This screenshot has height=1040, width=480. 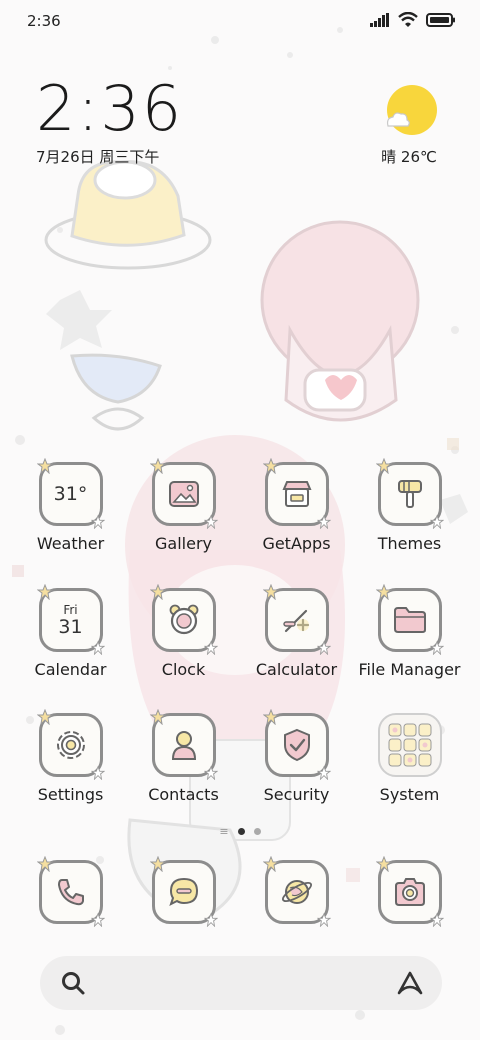 I want to click on messages-icon, so click(x=183, y=891).